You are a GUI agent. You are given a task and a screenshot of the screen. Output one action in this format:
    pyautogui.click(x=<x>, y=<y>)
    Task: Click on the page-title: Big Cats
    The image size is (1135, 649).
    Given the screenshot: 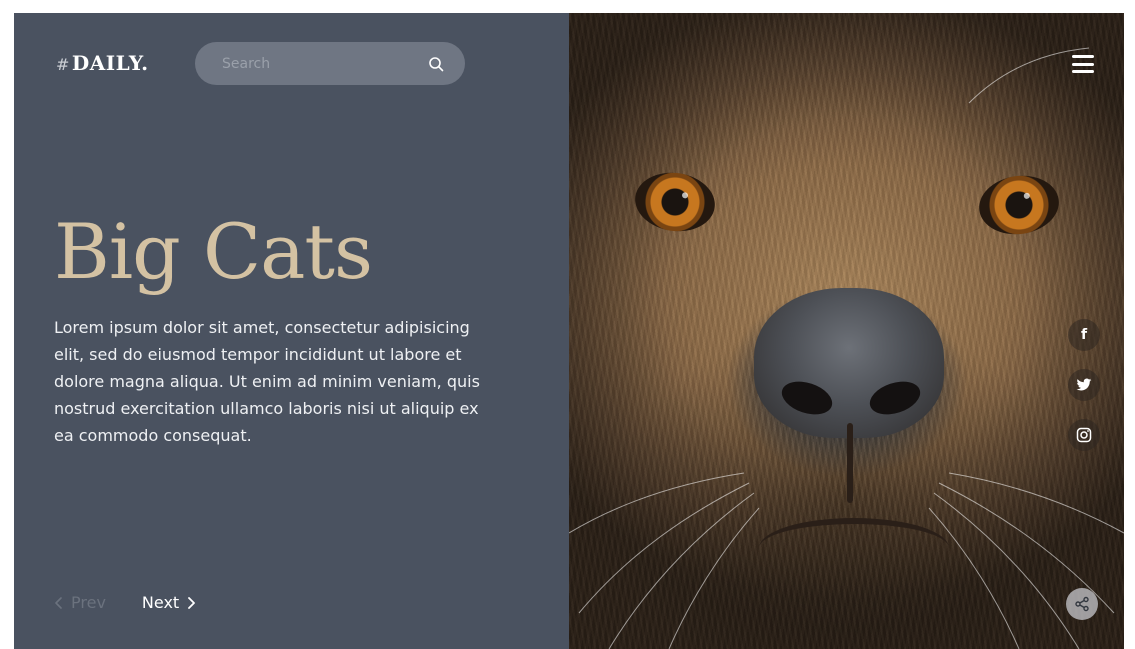 What is the action you would take?
    pyautogui.click(x=213, y=251)
    